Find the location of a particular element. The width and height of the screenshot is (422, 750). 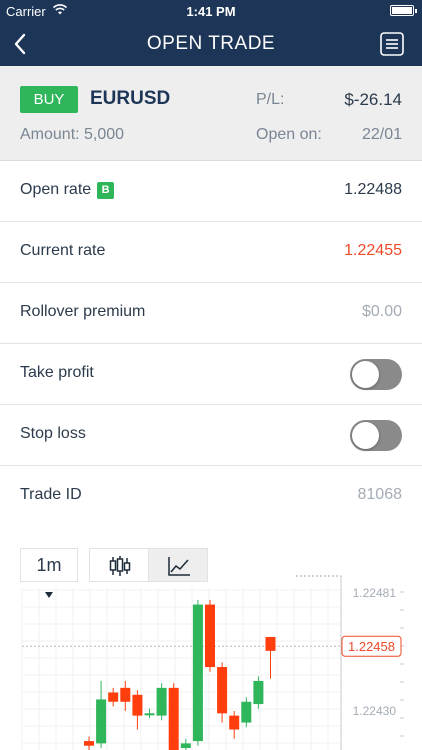

take-profit-toggle is located at coordinates (376, 374).